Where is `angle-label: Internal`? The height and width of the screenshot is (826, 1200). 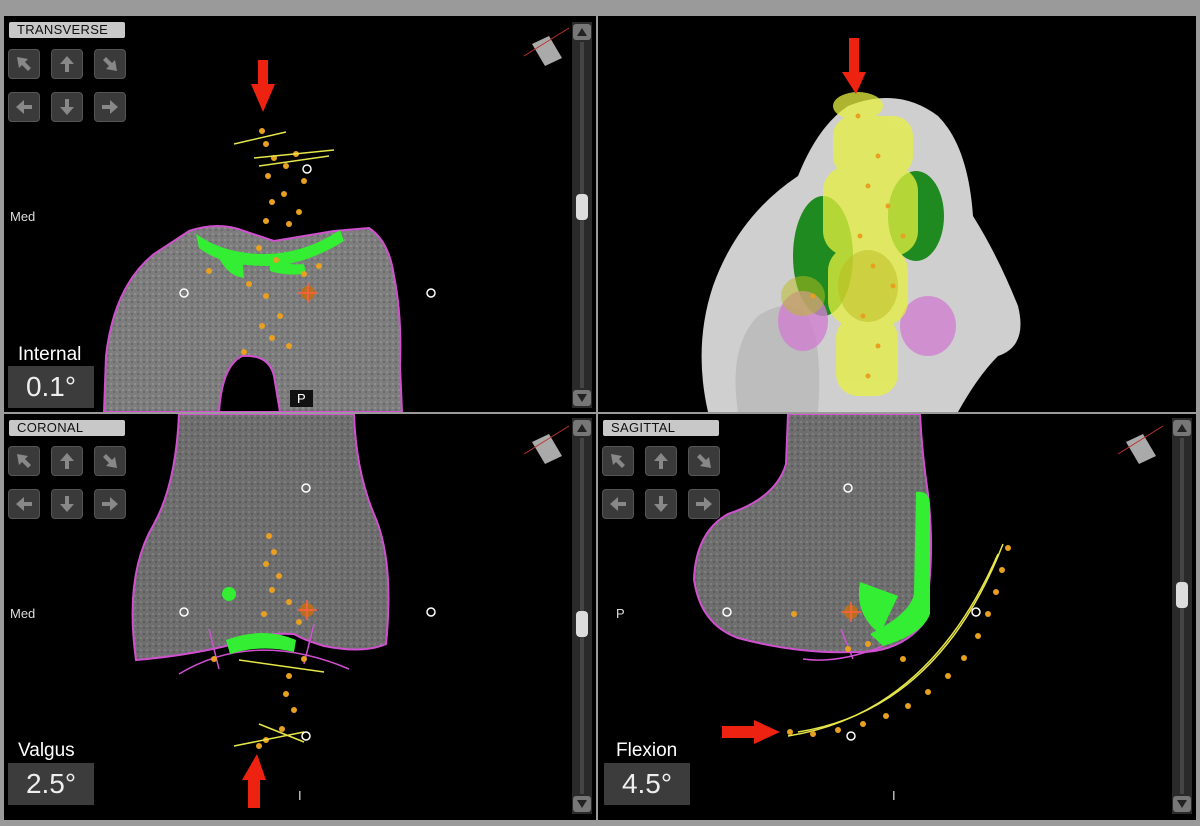 angle-label: Internal is located at coordinates (50, 354).